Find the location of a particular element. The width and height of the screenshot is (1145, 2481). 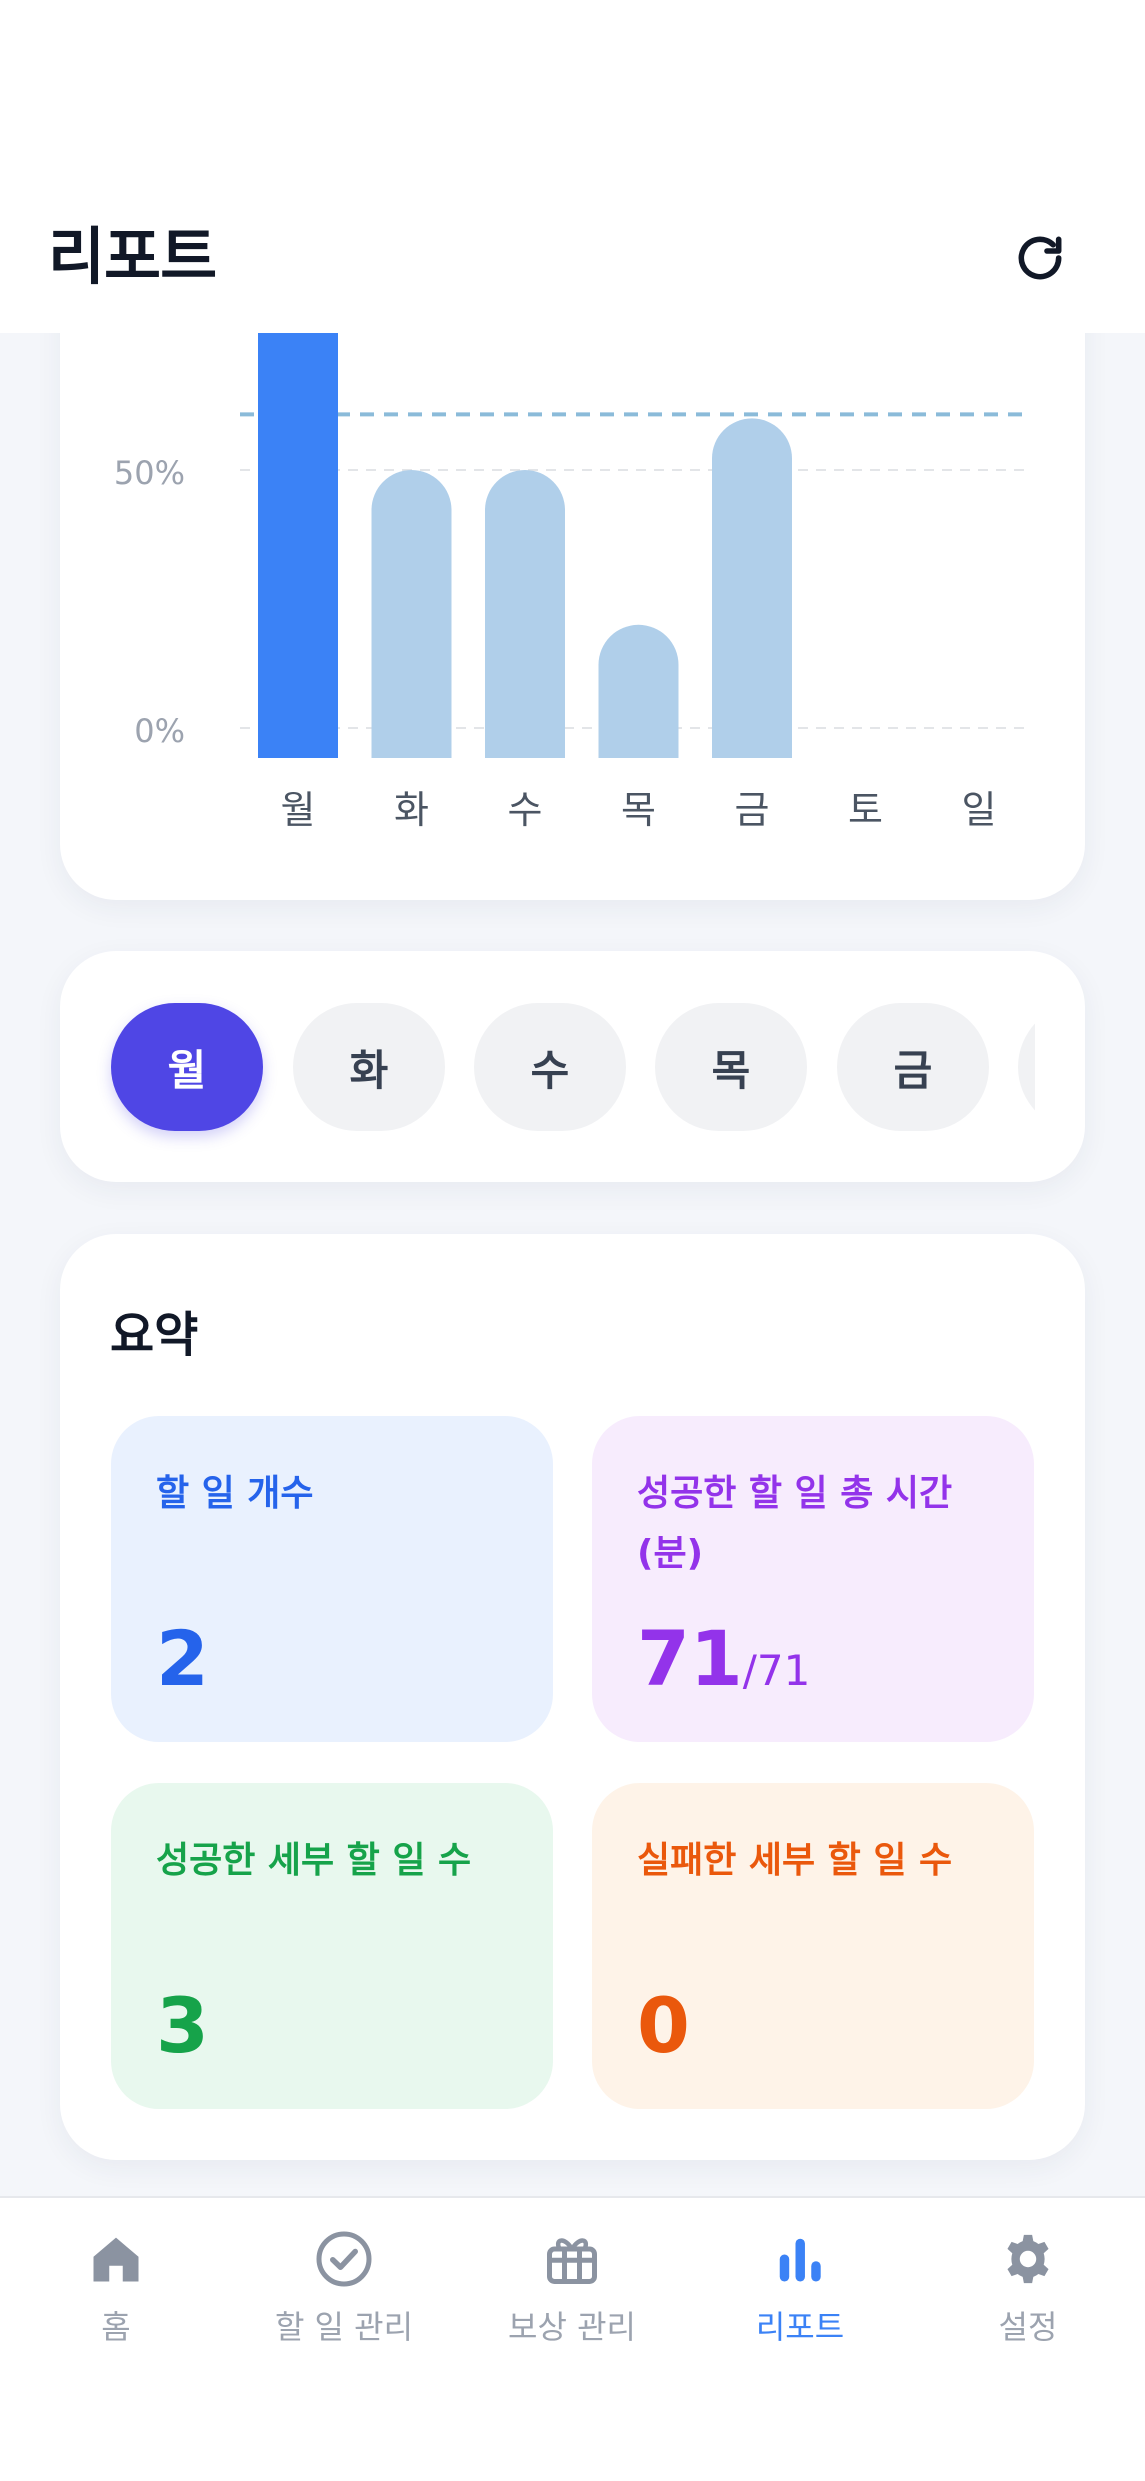

nav-settings: 설정 is located at coordinates (1028, 2287).